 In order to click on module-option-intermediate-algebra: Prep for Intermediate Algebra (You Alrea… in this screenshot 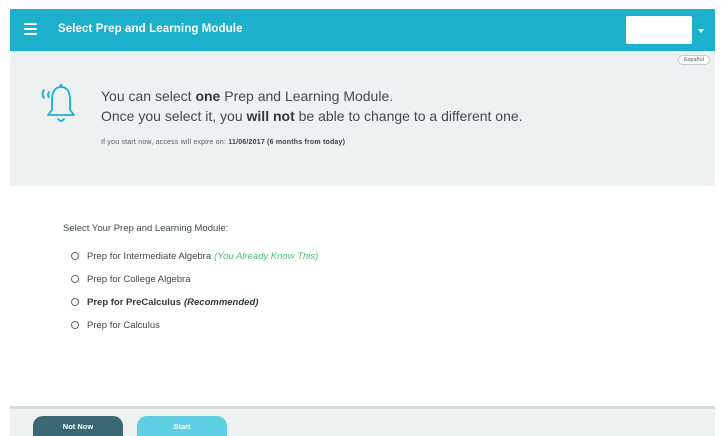, I will do `click(194, 256)`.